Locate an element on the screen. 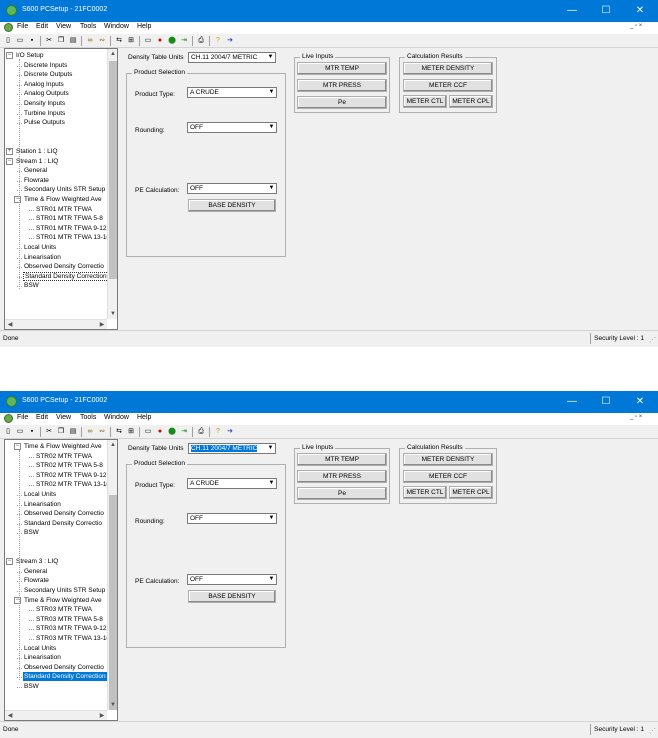 The height and width of the screenshot is (738, 658). tree-item: Analog Outputs is located at coordinates (46, 93).